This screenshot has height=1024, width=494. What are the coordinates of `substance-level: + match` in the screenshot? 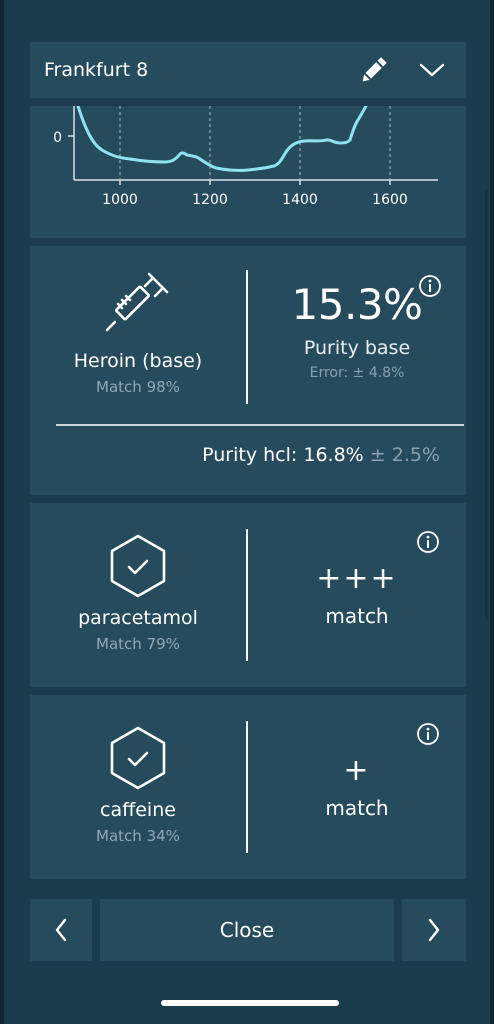 It's located at (357, 786).